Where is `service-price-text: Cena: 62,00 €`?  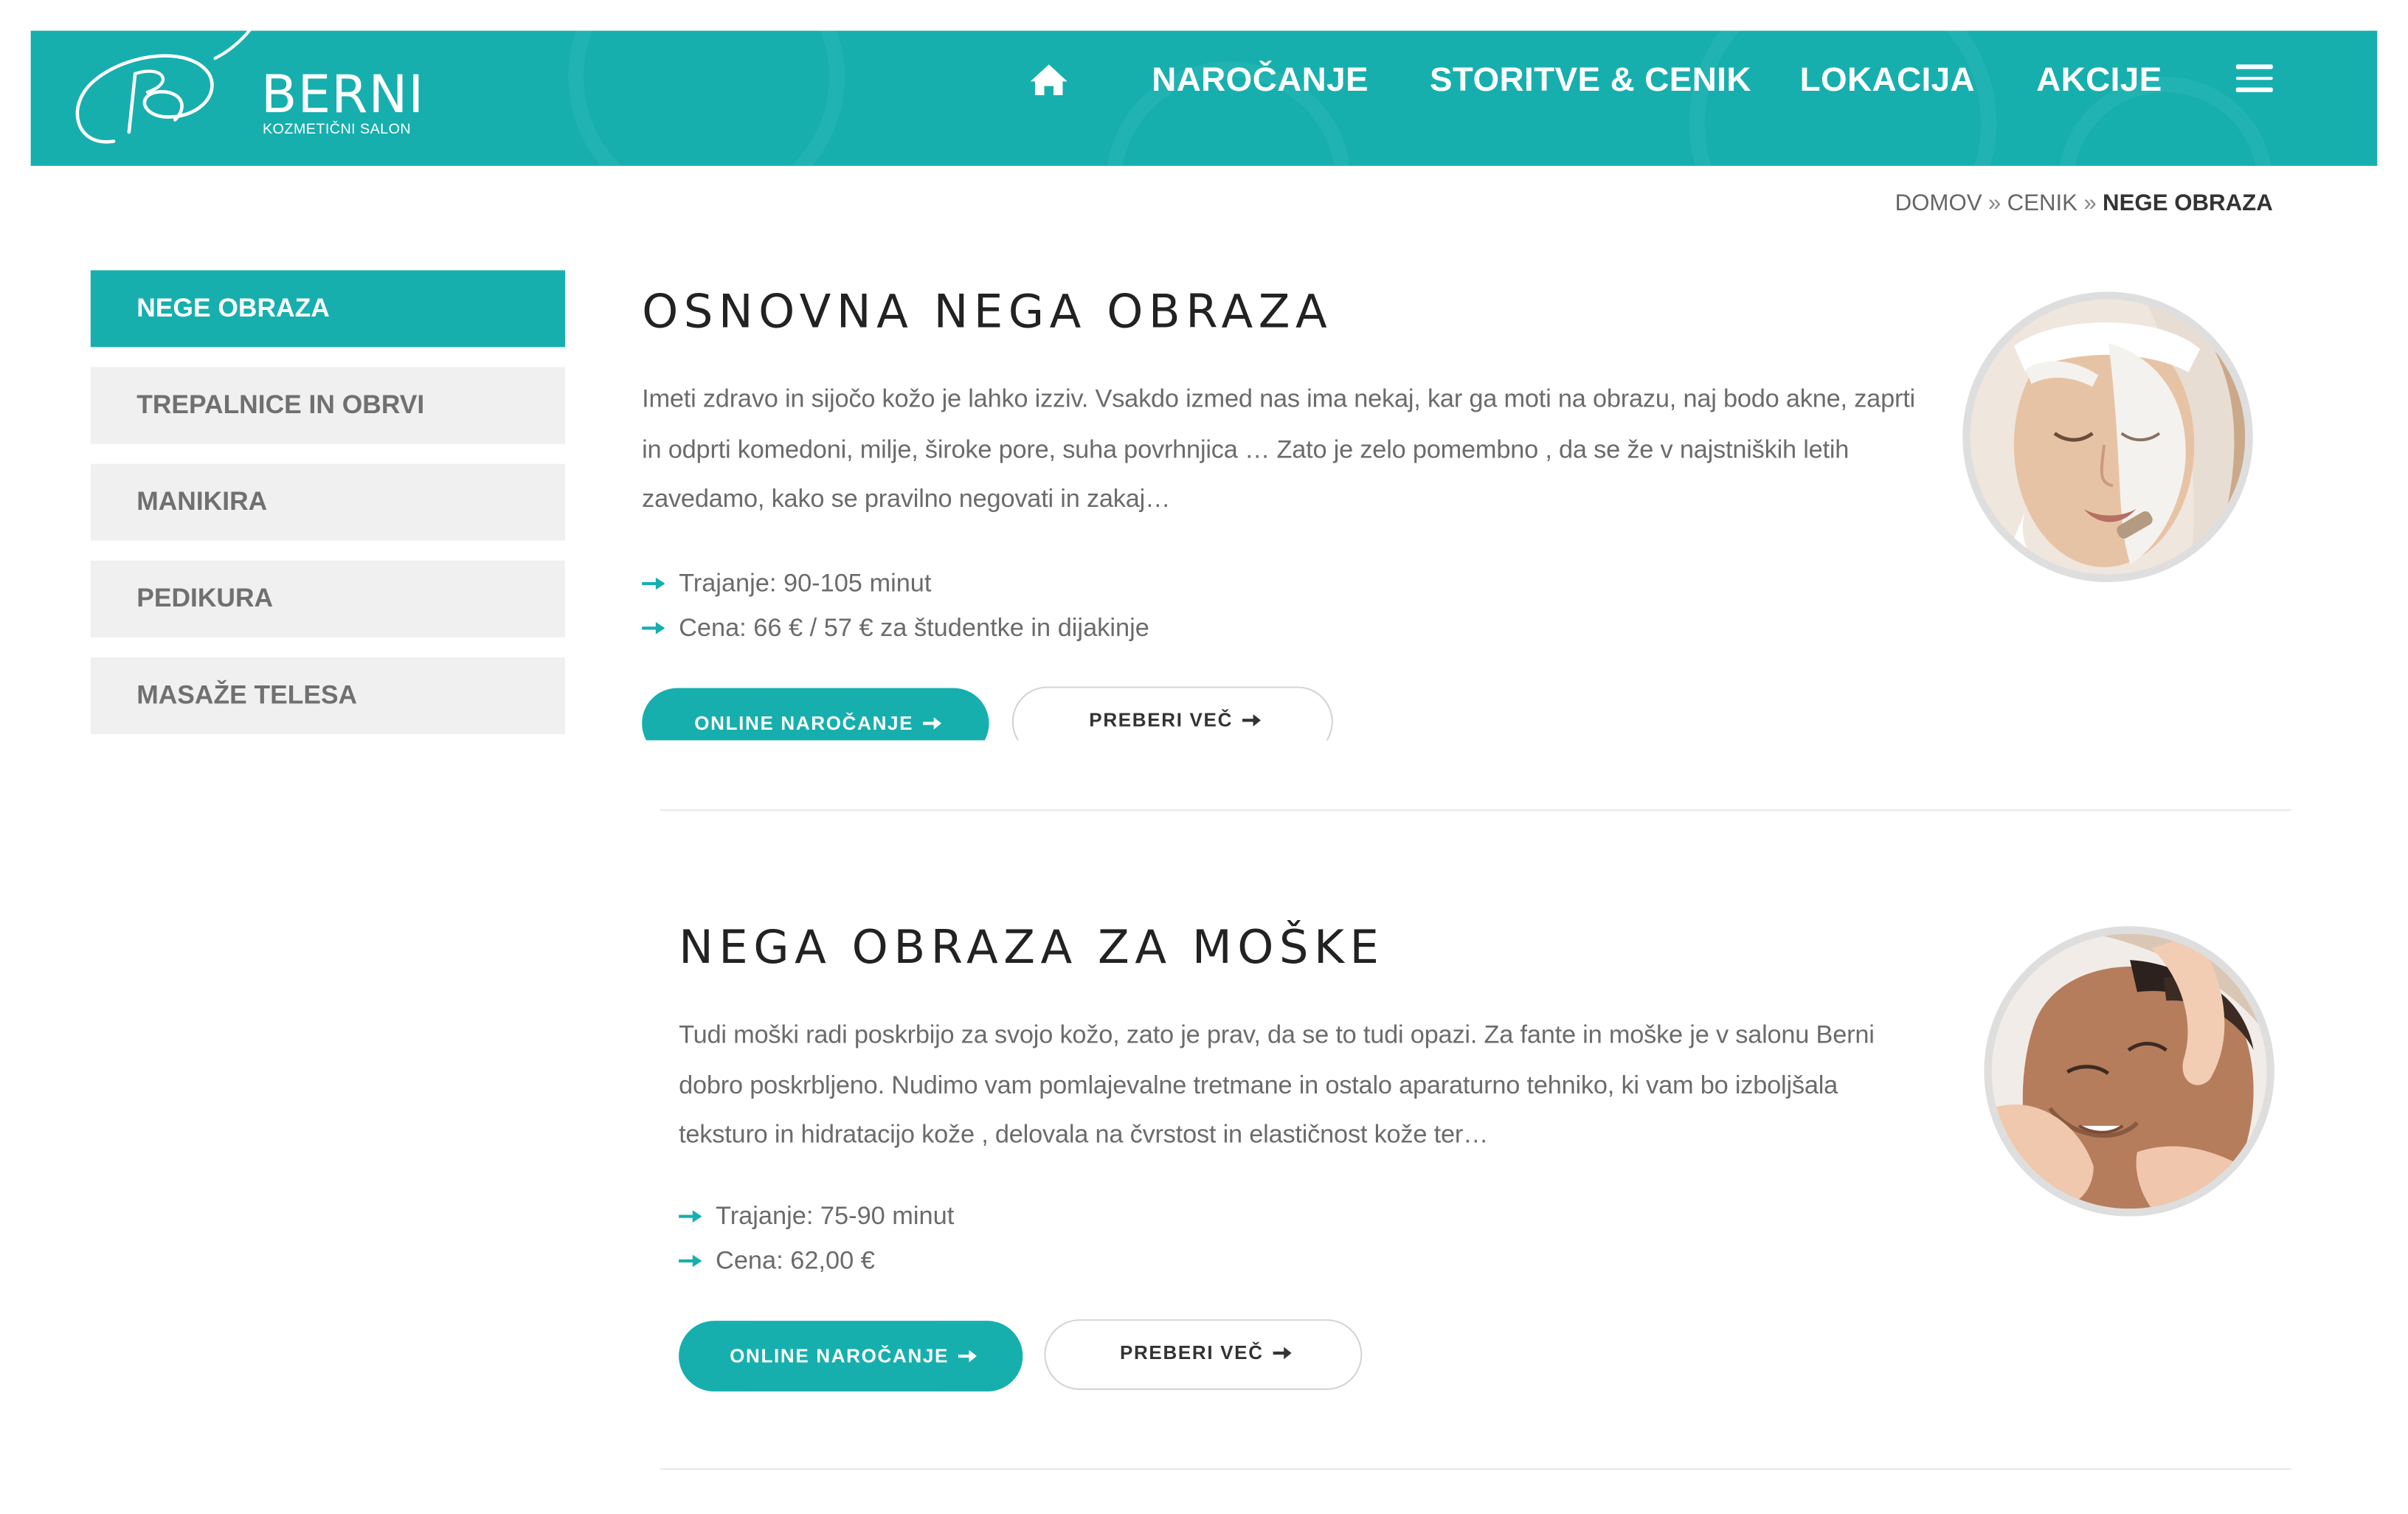
service-price-text: Cena: 62,00 € is located at coordinates (795, 1261).